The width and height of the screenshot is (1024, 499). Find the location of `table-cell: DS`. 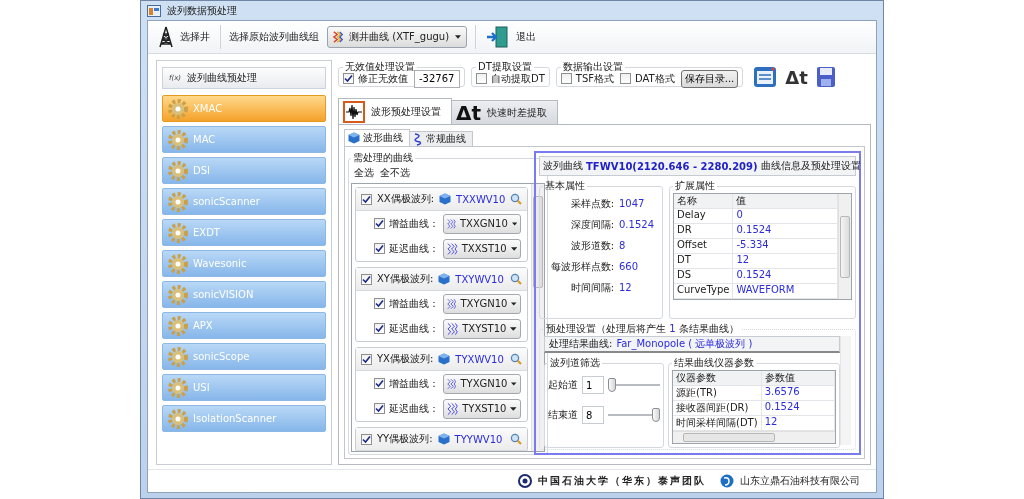

table-cell: DS is located at coordinates (704, 276).